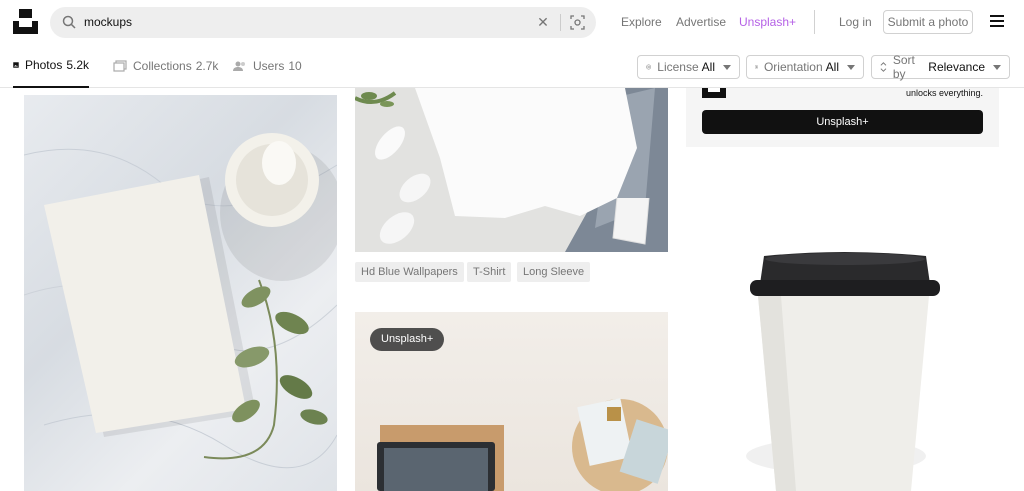 This screenshot has height=491, width=1024. What do you see at coordinates (77, 65) in the screenshot?
I see `tab-count: 5.2k` at bounding box center [77, 65].